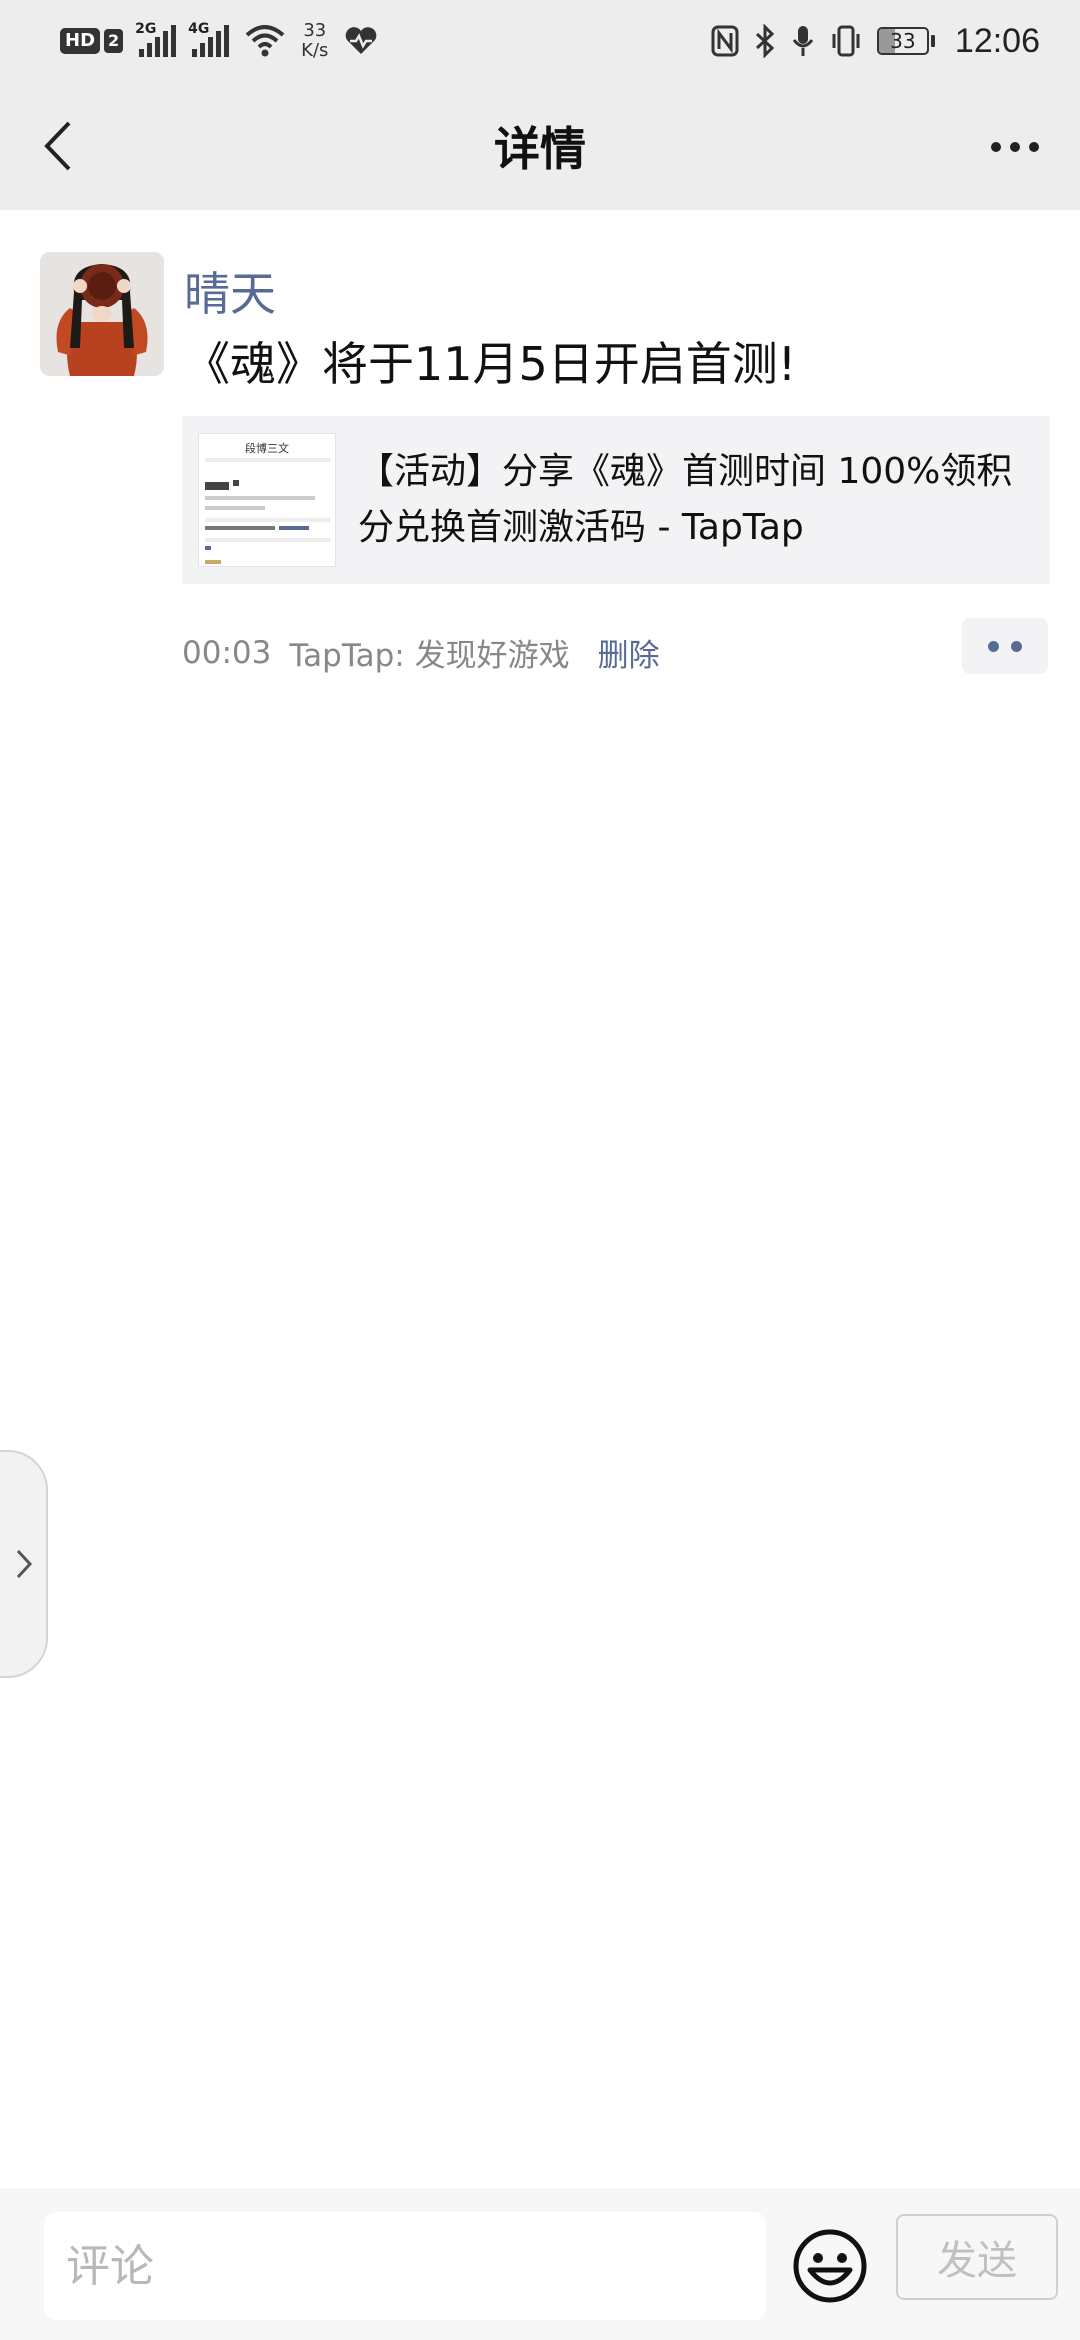  Describe the element at coordinates (997, 40) in the screenshot. I see `clock: 12:06` at that location.